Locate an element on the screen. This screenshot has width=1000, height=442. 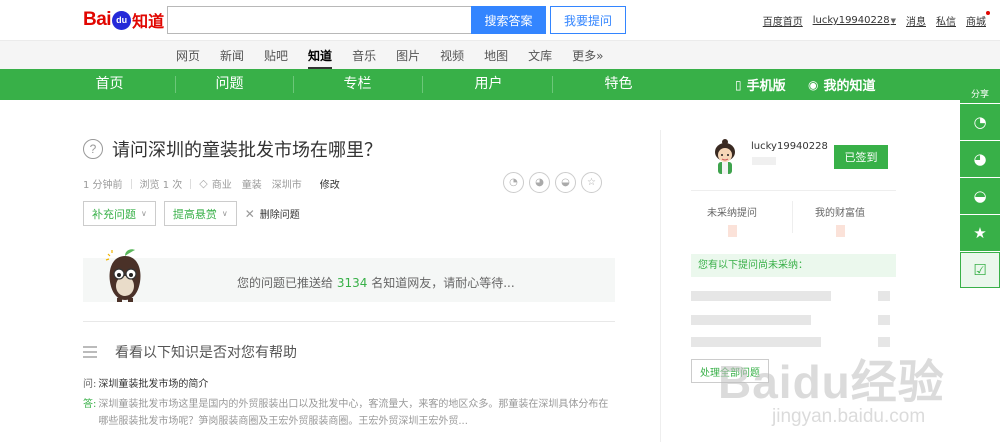
product-nav-item: 视频 is located at coordinates (452, 55).